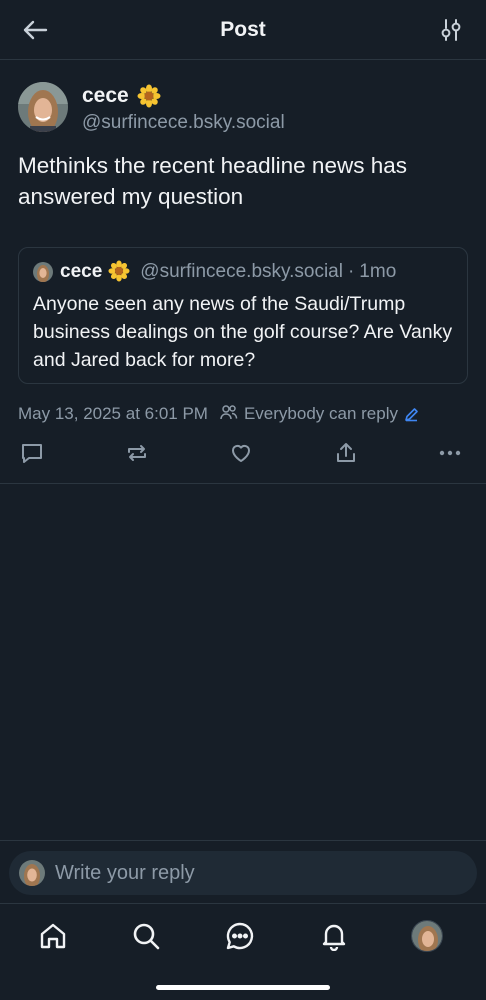 The height and width of the screenshot is (1000, 486). What do you see at coordinates (451, 30) in the screenshot?
I see `filter-icon` at bounding box center [451, 30].